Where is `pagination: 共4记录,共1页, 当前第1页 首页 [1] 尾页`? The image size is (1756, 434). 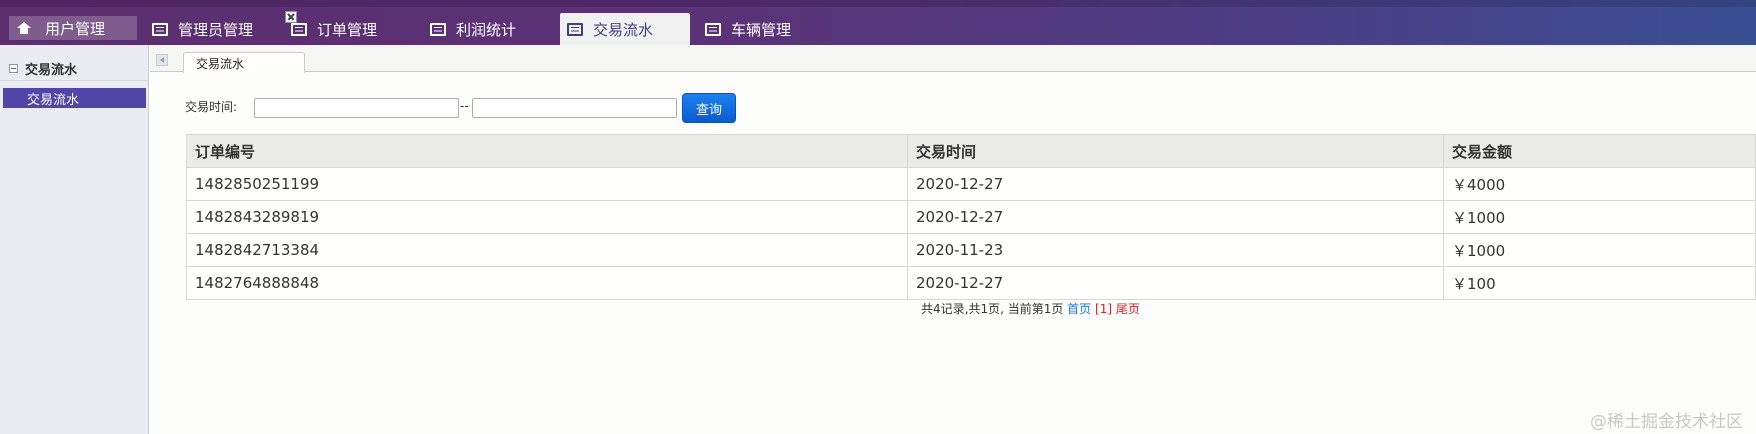 pagination: 共4记录,共1页, 当前第1页 首页 [1] 尾页 is located at coordinates (1030, 308).